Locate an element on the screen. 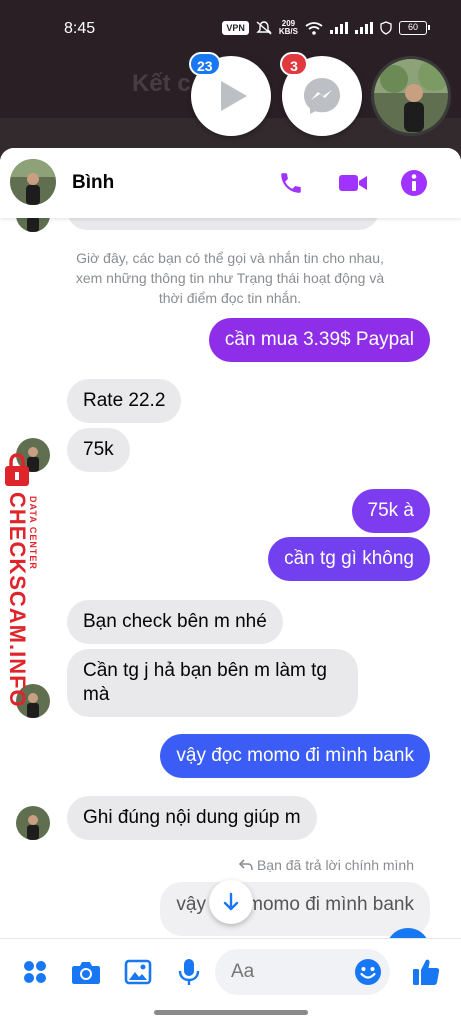 This screenshot has width=461, height=1024. wifi-icon is located at coordinates (314, 28).